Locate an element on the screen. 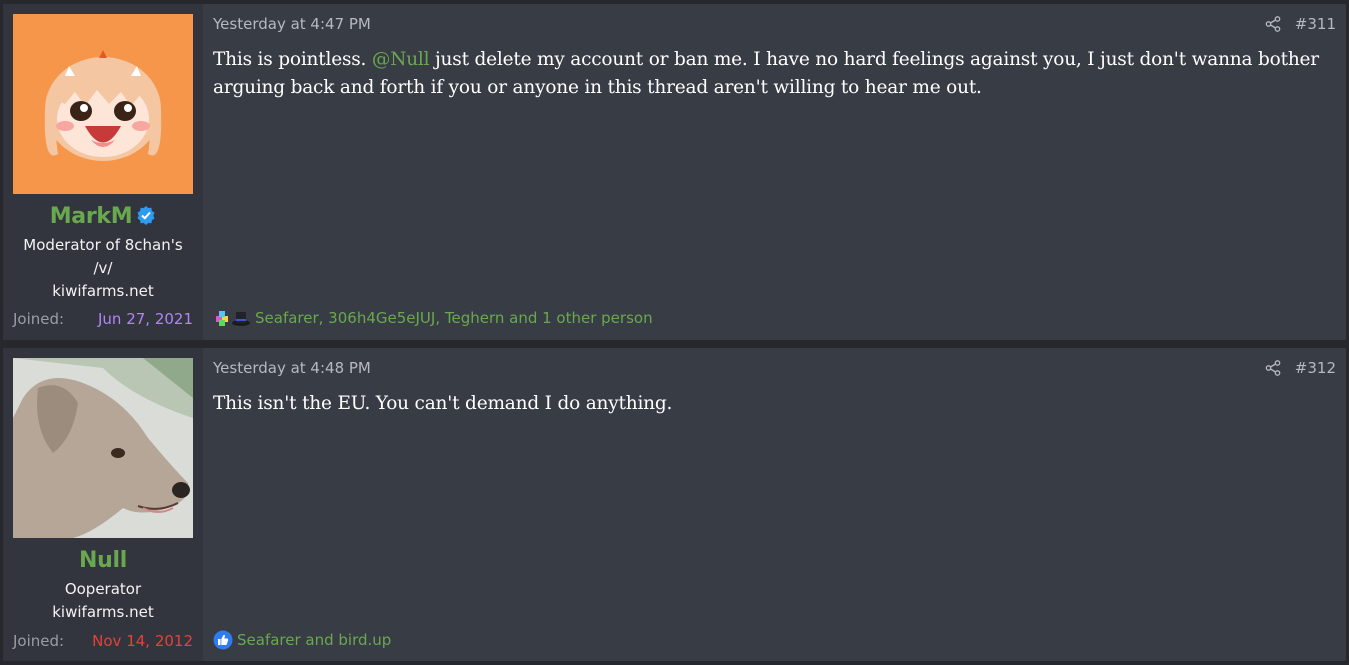 This screenshot has height=665, width=1349. username: MarkM is located at coordinates (103, 216).